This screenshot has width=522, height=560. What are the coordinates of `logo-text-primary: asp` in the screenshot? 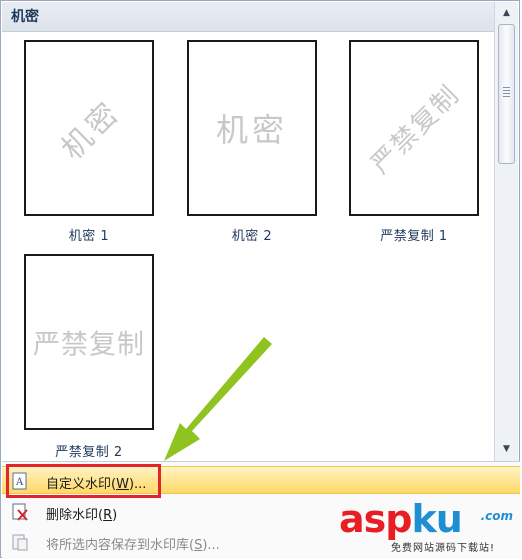 It's located at (375, 519).